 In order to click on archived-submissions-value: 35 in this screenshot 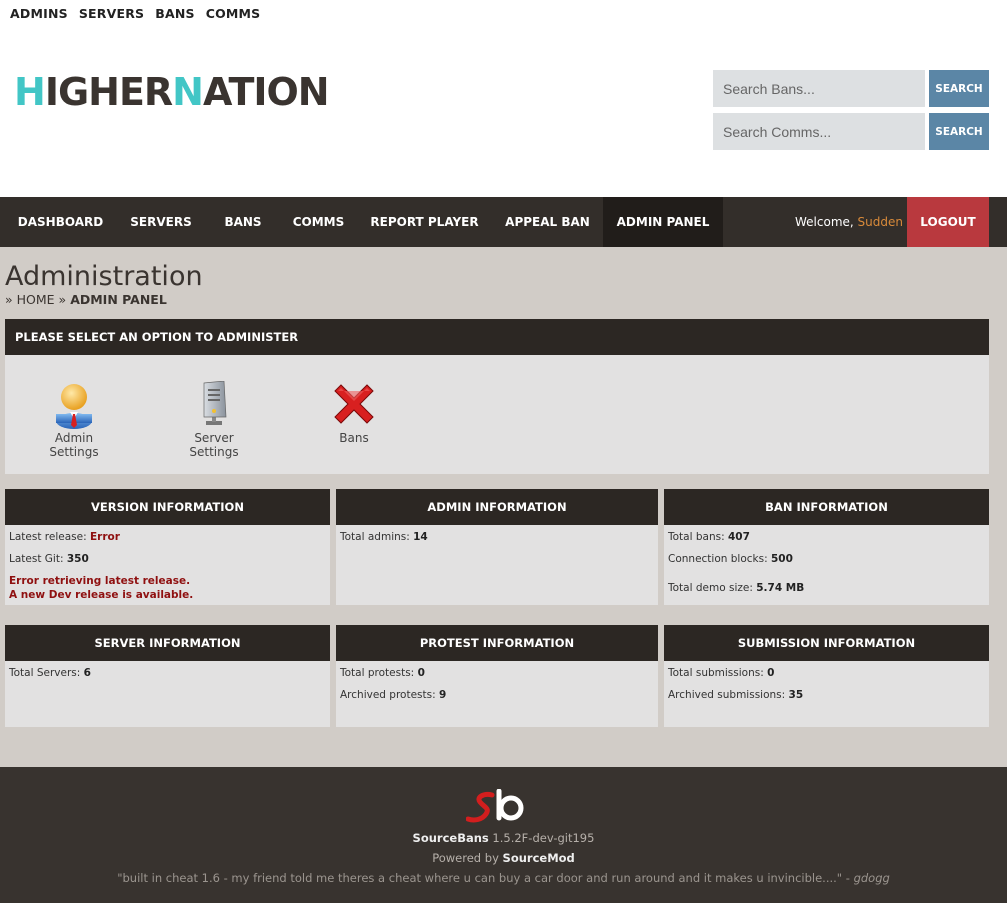, I will do `click(796, 695)`.